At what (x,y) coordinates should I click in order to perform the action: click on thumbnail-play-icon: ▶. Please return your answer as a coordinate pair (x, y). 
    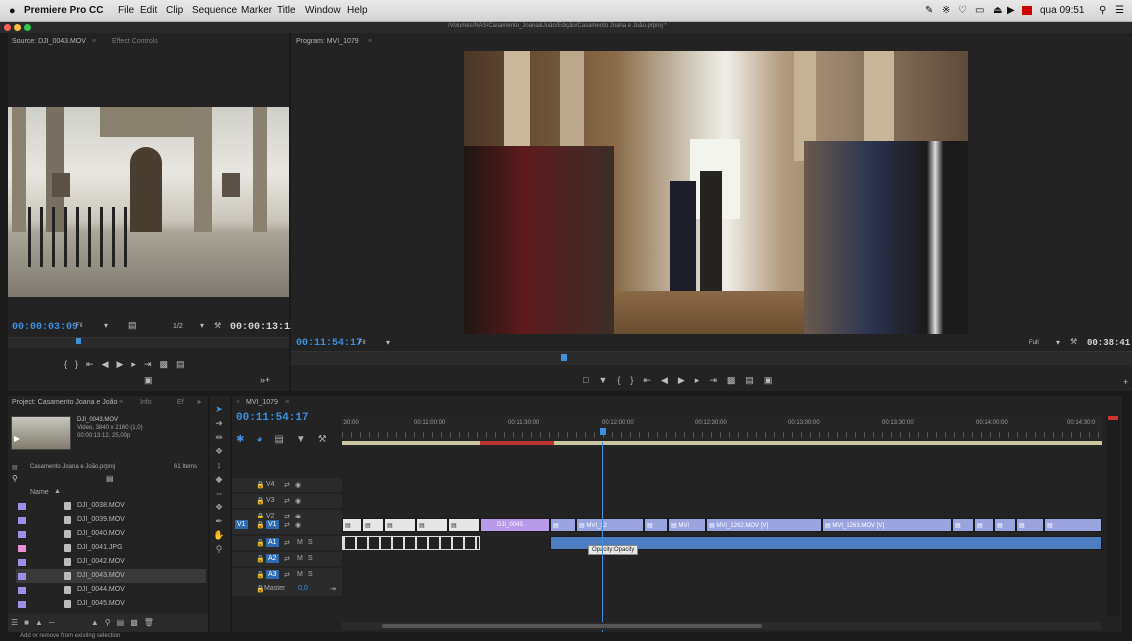
    Looking at the image, I should click on (17, 438).